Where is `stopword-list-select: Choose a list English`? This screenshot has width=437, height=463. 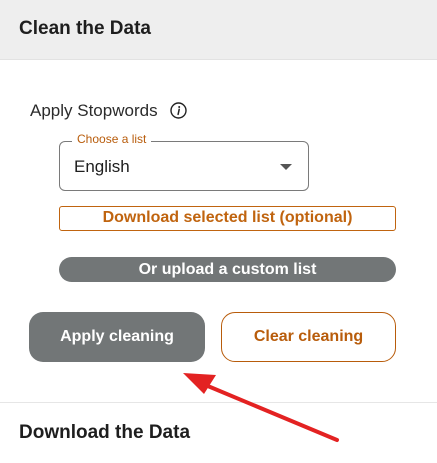
stopword-list-select: Choose a list English is located at coordinates (184, 161).